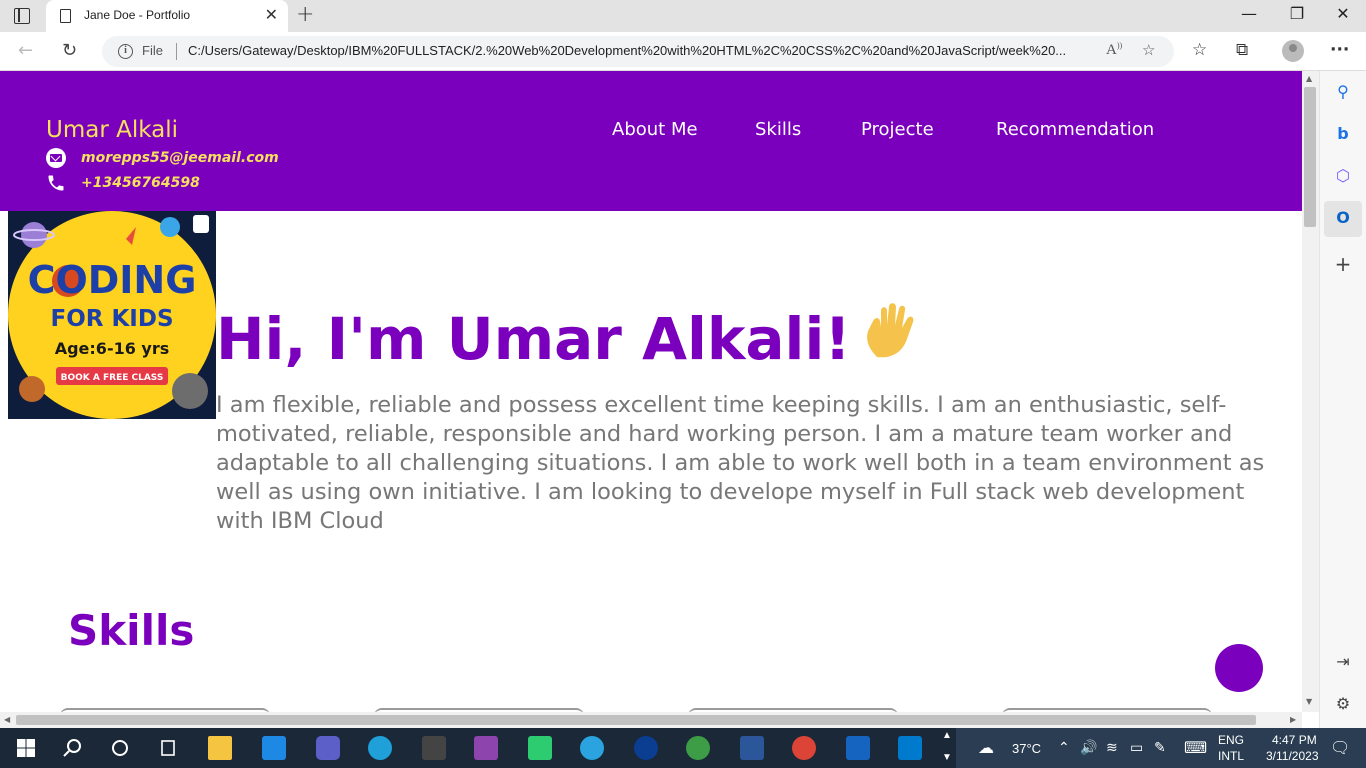 The height and width of the screenshot is (768, 1366). I want to click on horizontal-scrollbar: ◀ ▶, so click(651, 720).